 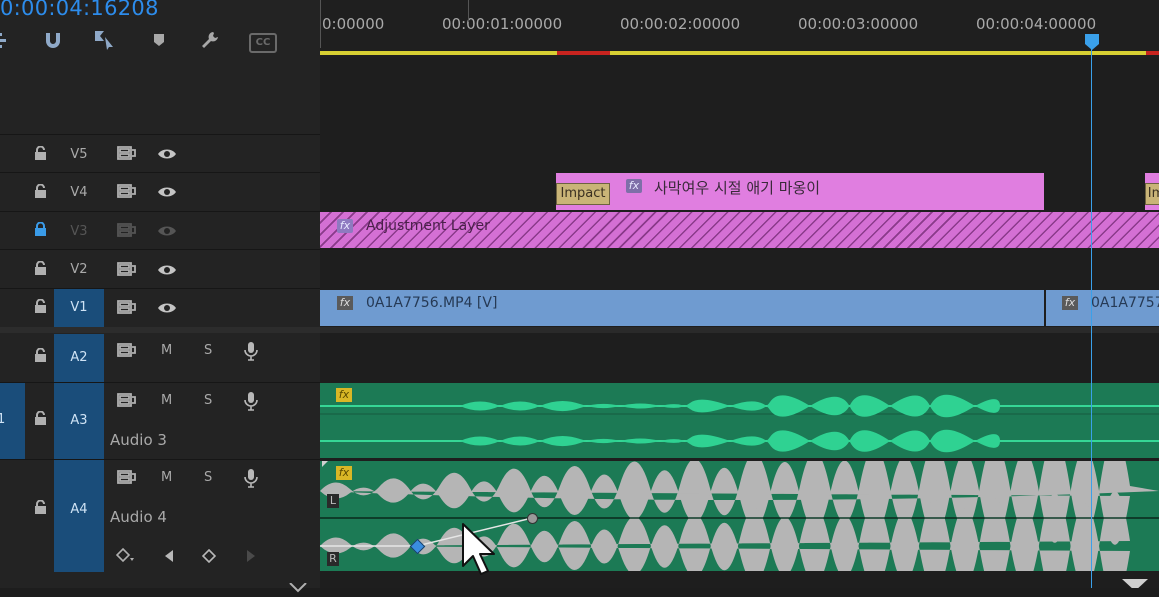 I want to click on video-clip-v1: fx 0A1A7756.MP4 [V], so click(x=682, y=308).